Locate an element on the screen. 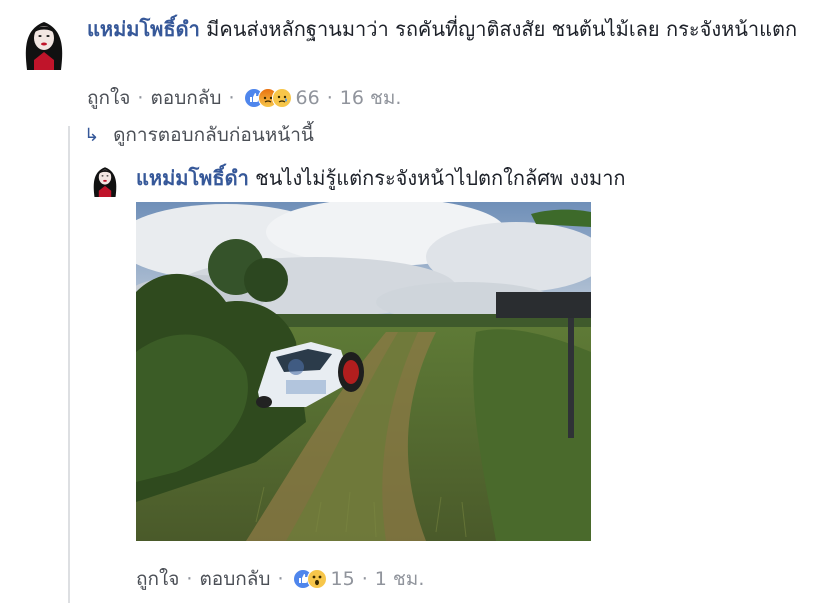  sad-reaction-icon is located at coordinates (281, 98).